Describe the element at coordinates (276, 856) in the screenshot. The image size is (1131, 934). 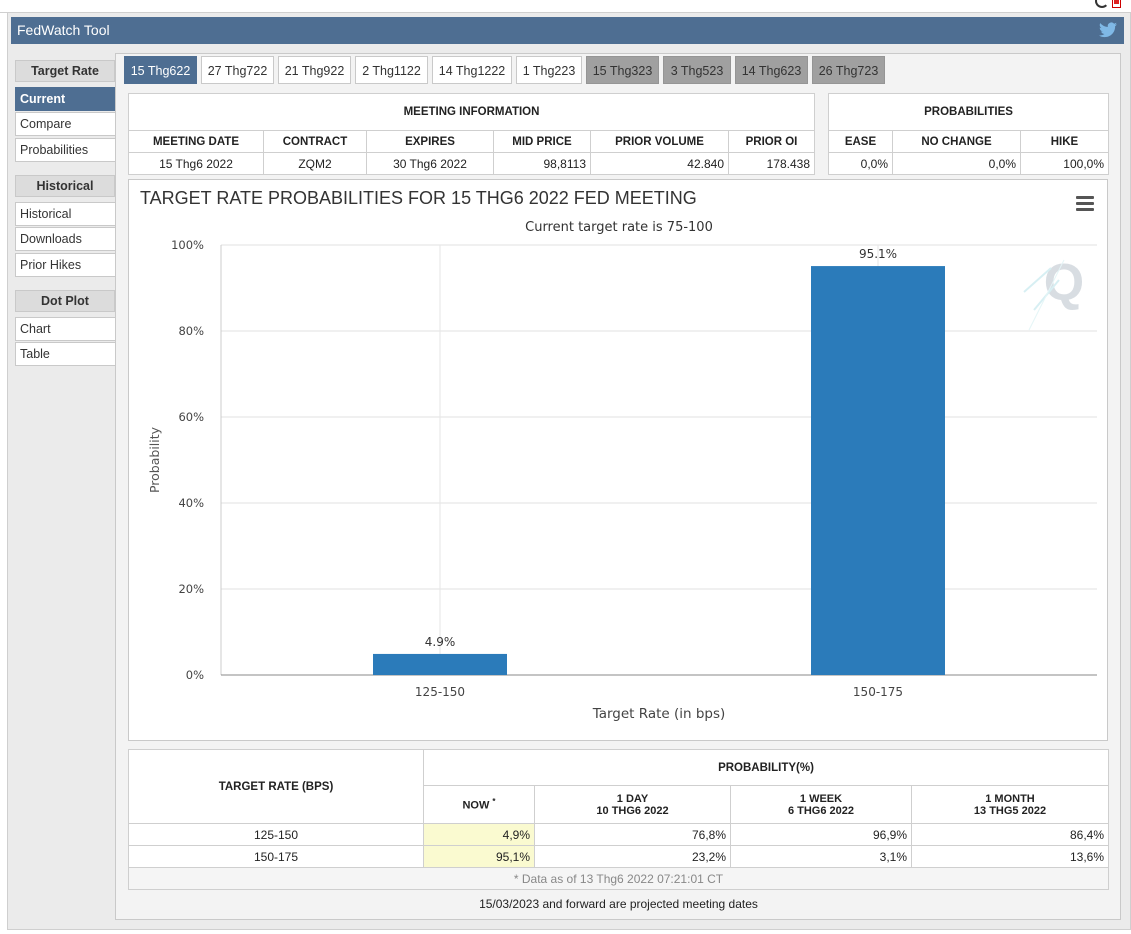
I see `target-rate-cell: 150-175` at that location.